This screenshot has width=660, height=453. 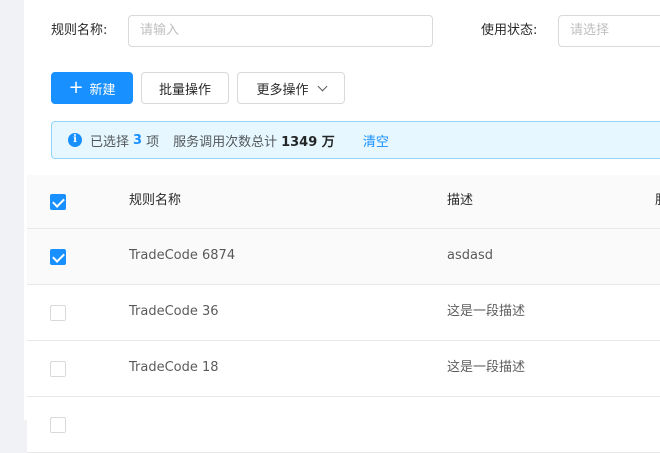 I want to click on rule-name-cell: TradeCode 36, so click(x=174, y=311).